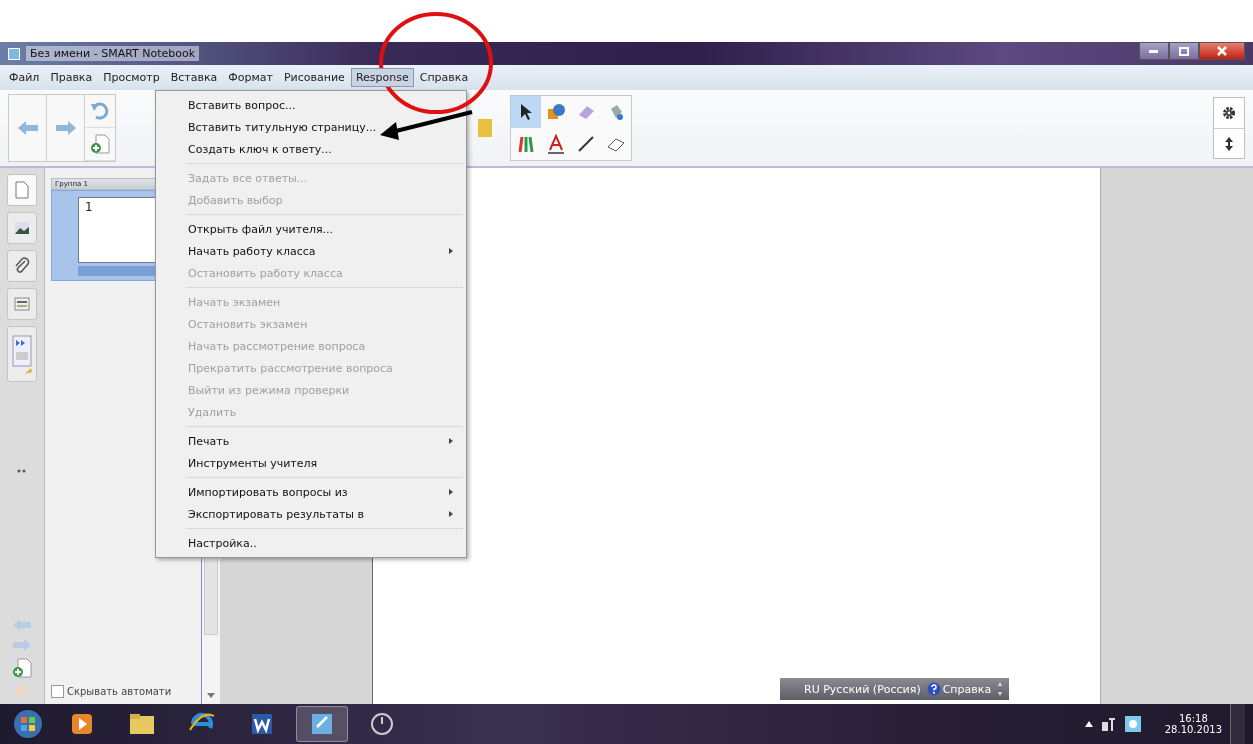 This screenshot has height=744, width=1253. What do you see at coordinates (89, 207) in the screenshot?
I see `page-number: 1` at bounding box center [89, 207].